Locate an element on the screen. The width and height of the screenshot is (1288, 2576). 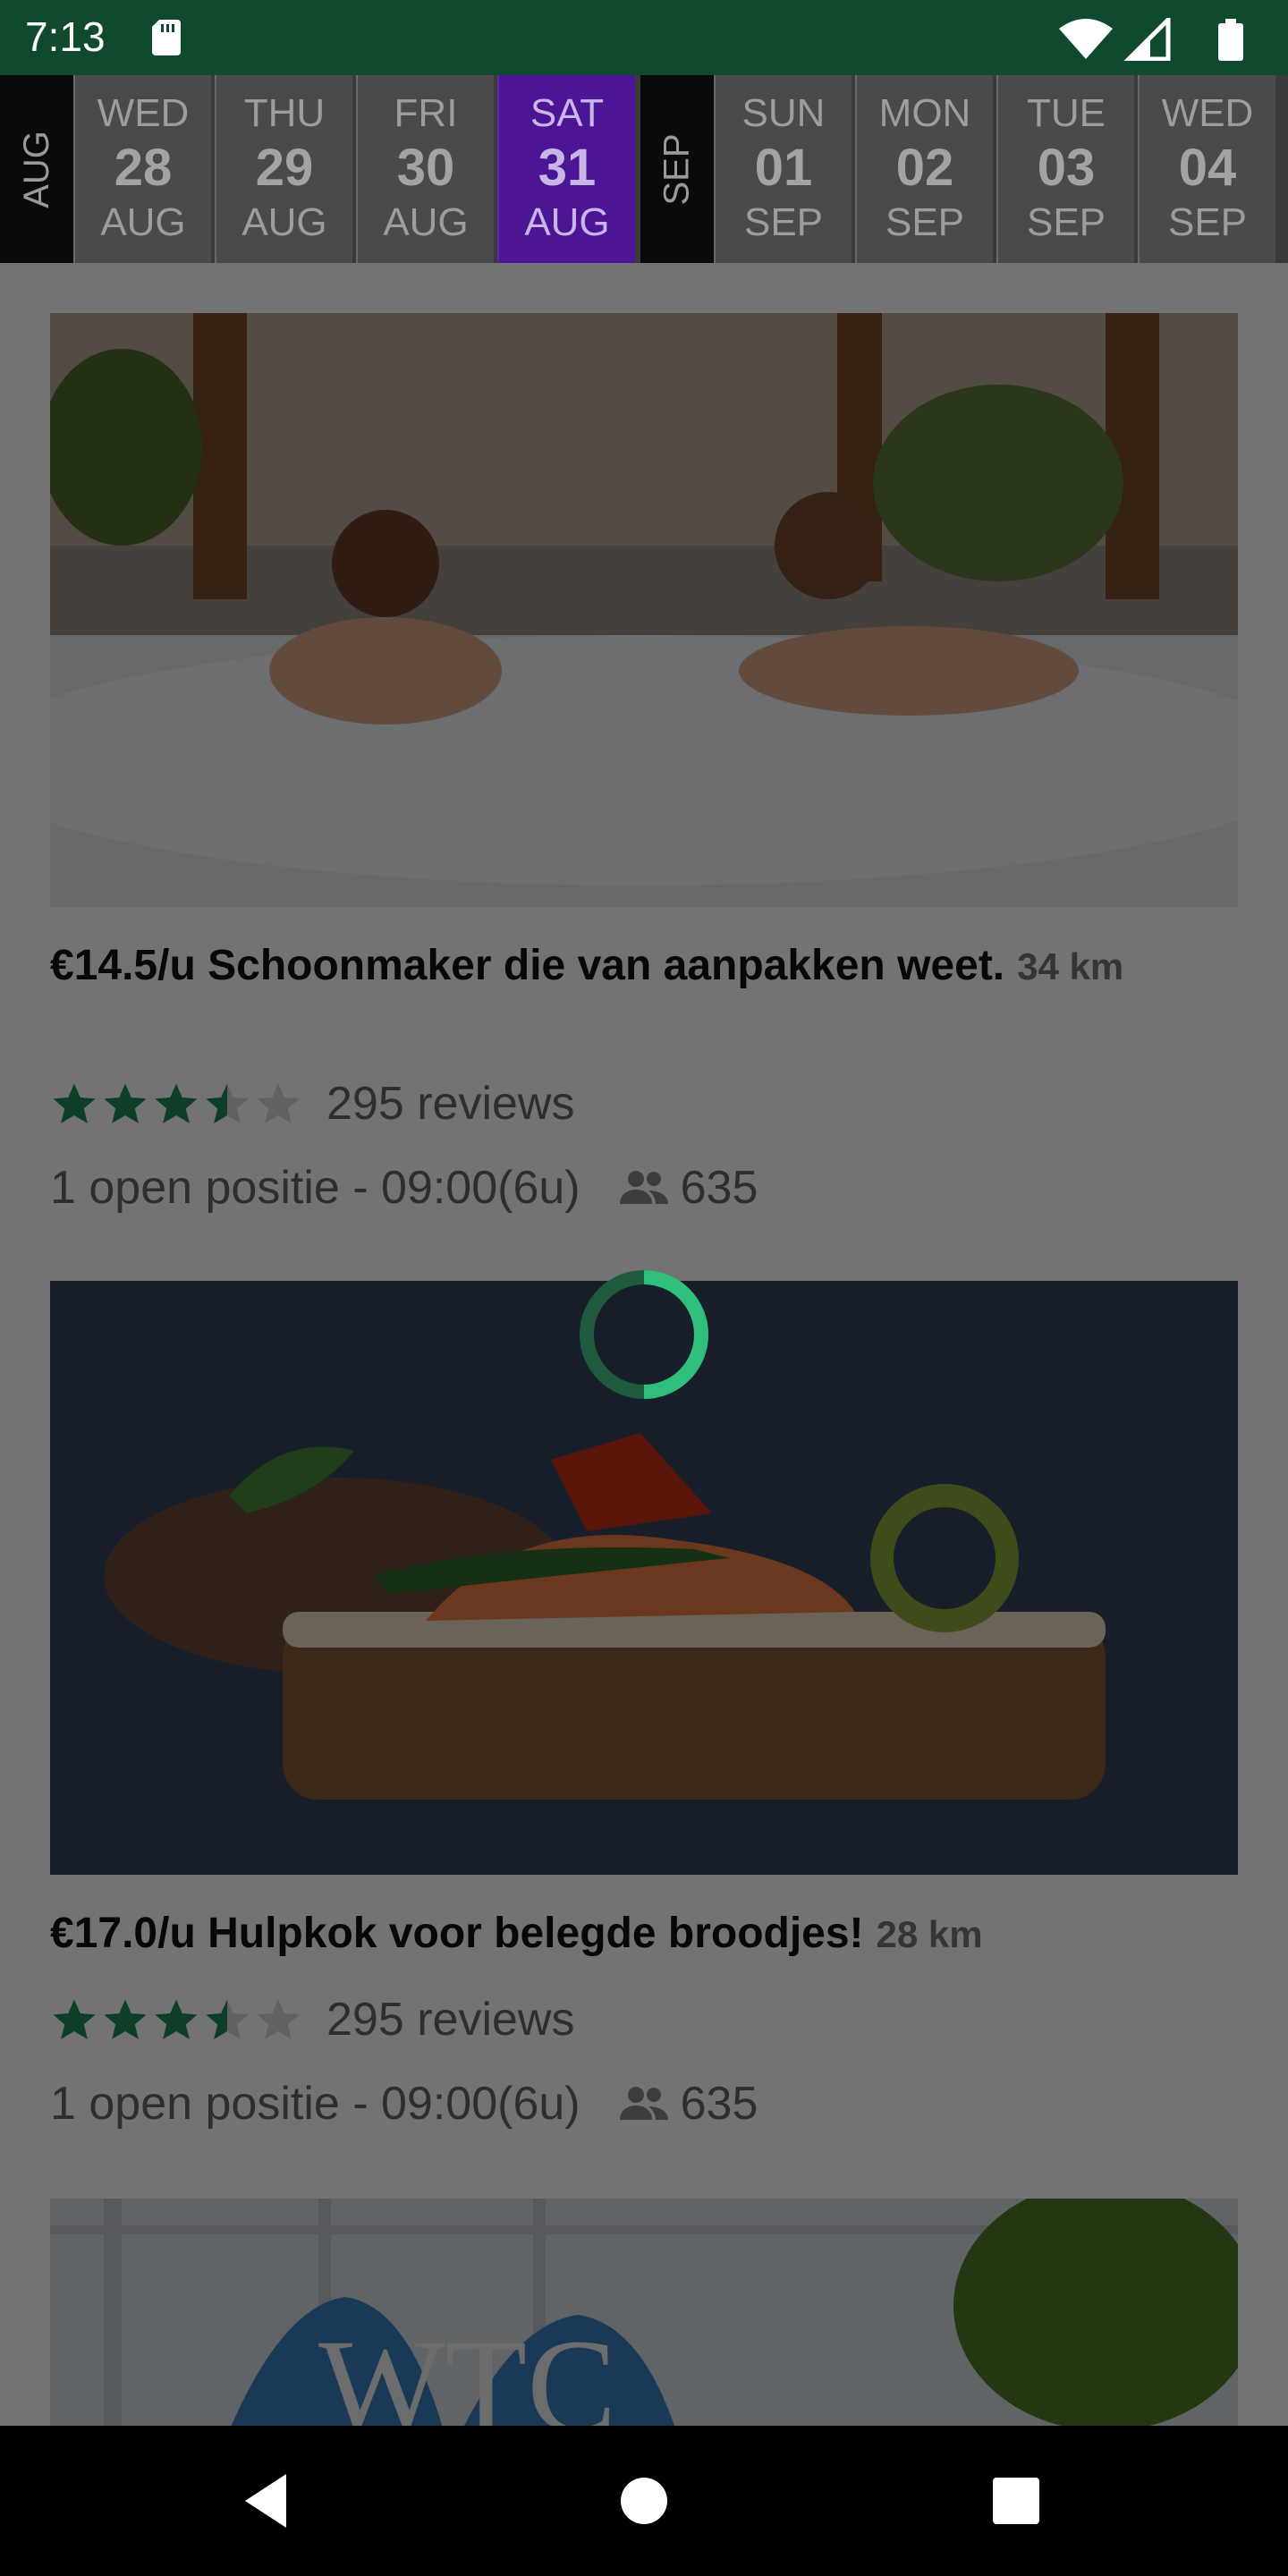
day-wed-04: WED 04 SEP is located at coordinates (1206, 169).